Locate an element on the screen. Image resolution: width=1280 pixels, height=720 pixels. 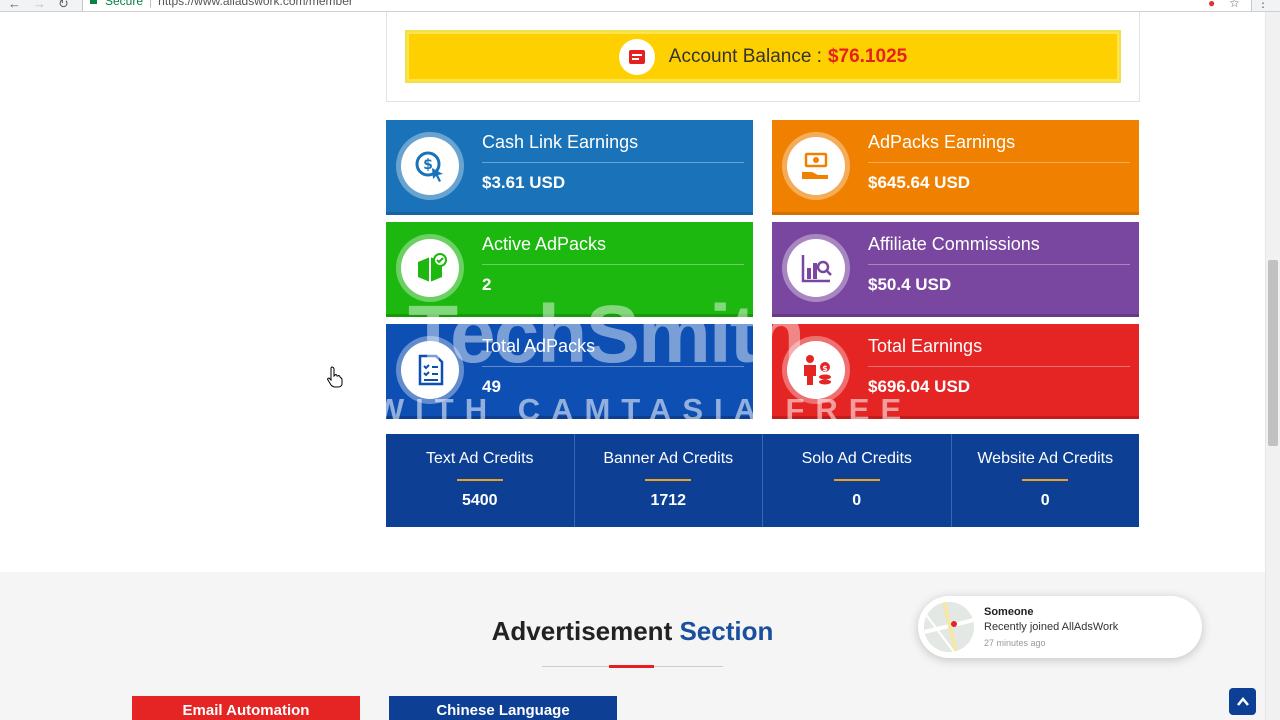
address-bar: Secure | https://www.alladswork.com/member is located at coordinates (667, 5).